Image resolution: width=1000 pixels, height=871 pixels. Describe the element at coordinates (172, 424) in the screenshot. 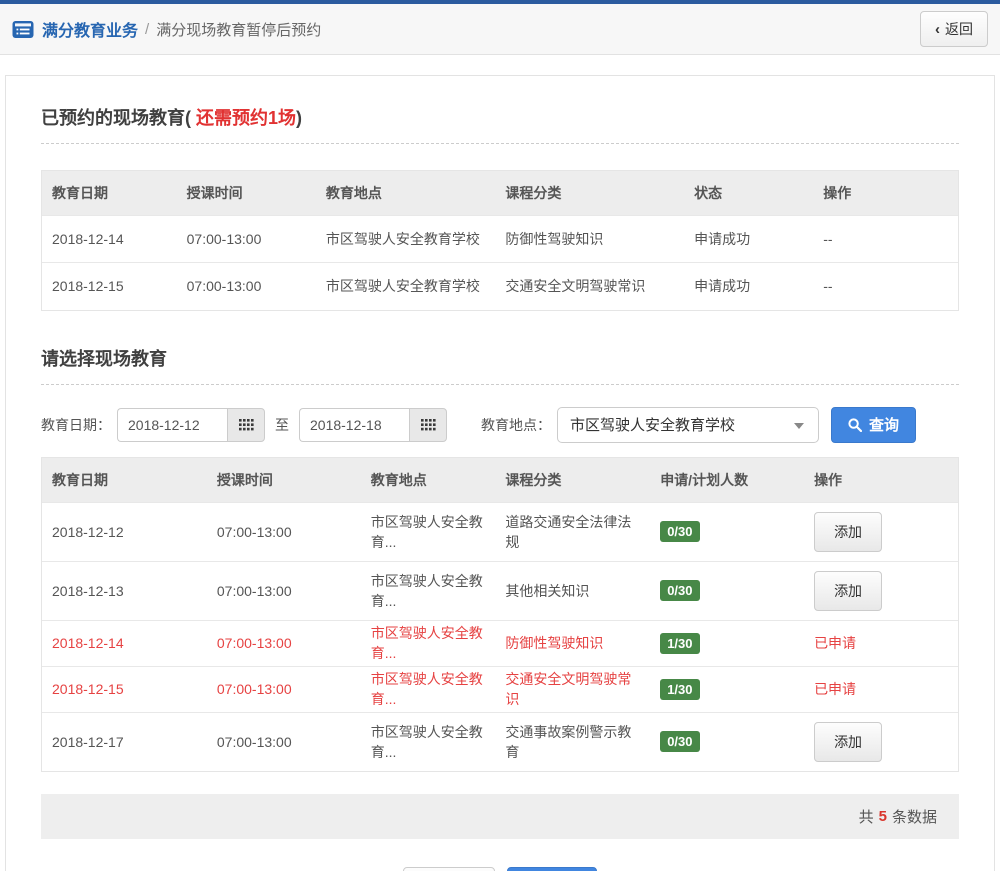

I see `date-from-input` at that location.